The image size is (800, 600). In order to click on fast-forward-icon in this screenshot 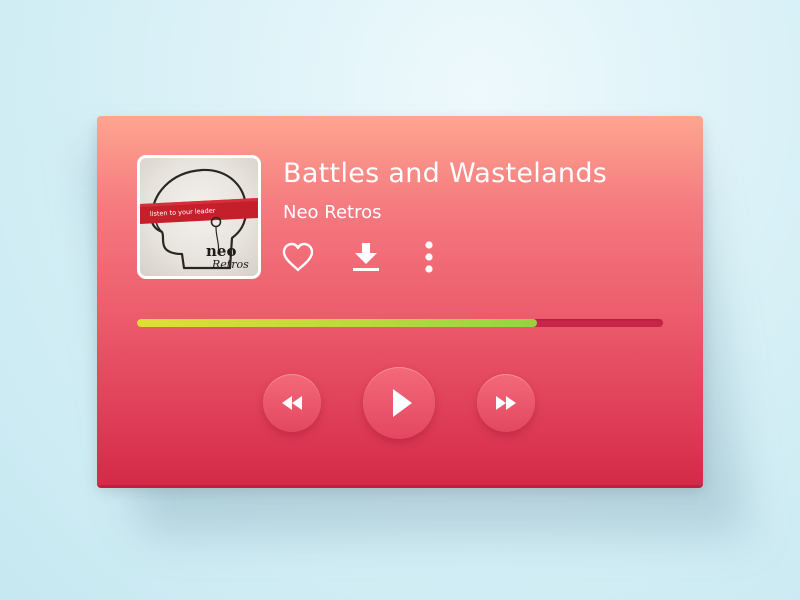, I will do `click(506, 403)`.